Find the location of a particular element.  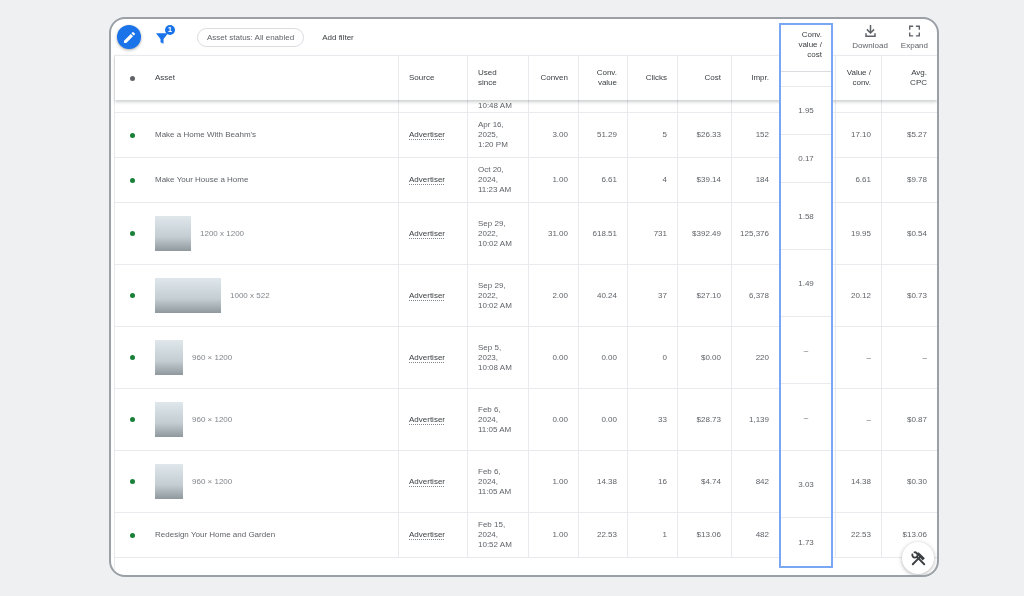

table-cell: $0.87 is located at coordinates (916, 419).